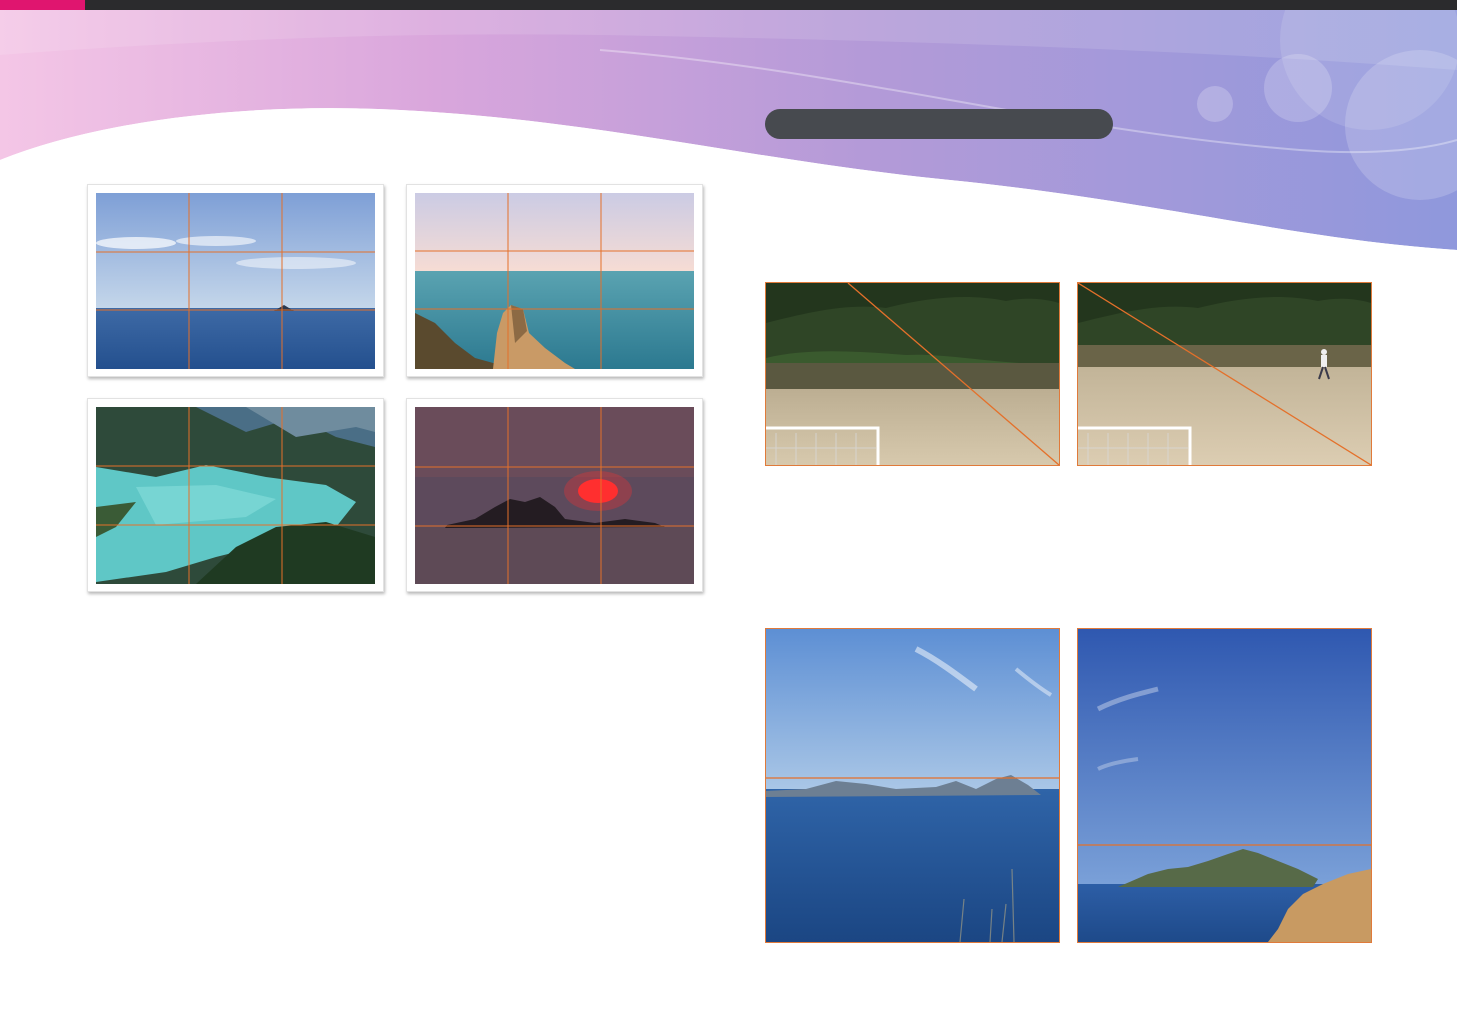  I want to click on top-bar, so click(728, 5).